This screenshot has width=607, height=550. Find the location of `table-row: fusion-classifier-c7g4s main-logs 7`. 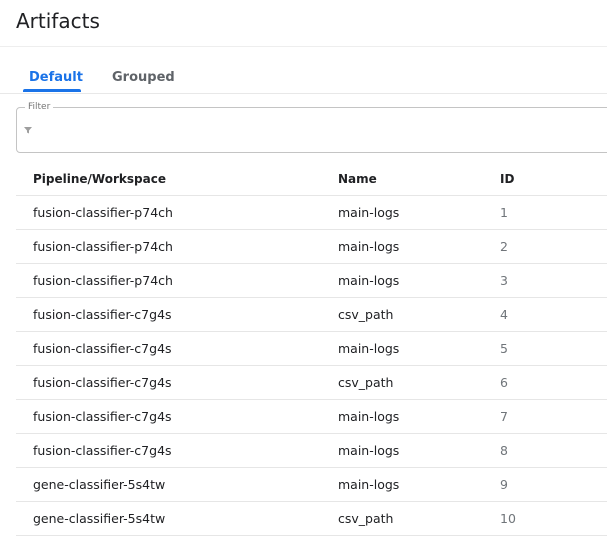

table-row: fusion-classifier-c7g4s main-logs 7 is located at coordinates (311, 417).